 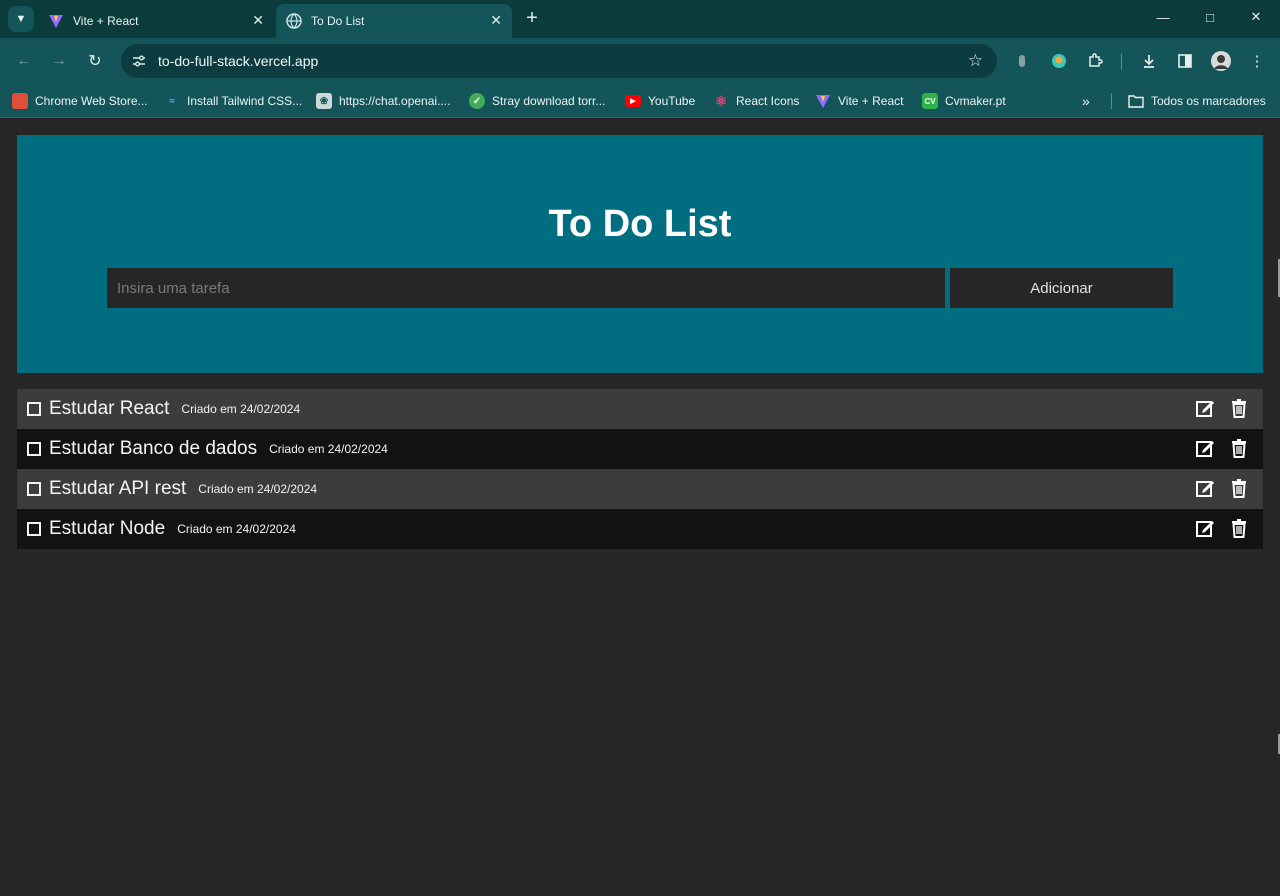 What do you see at coordinates (324, 101) in the screenshot?
I see `openai-icon: ❀` at bounding box center [324, 101].